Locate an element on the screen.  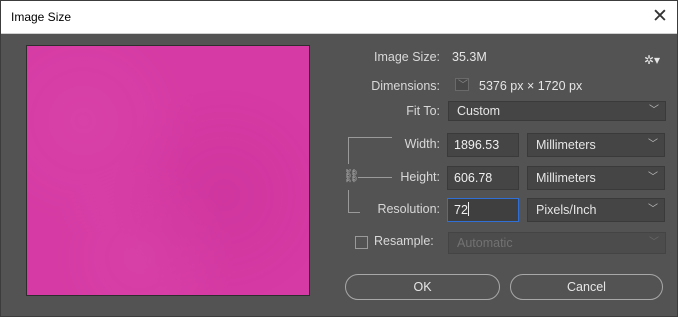
link-bracket-top-vertical is located at coordinates (348, 150).